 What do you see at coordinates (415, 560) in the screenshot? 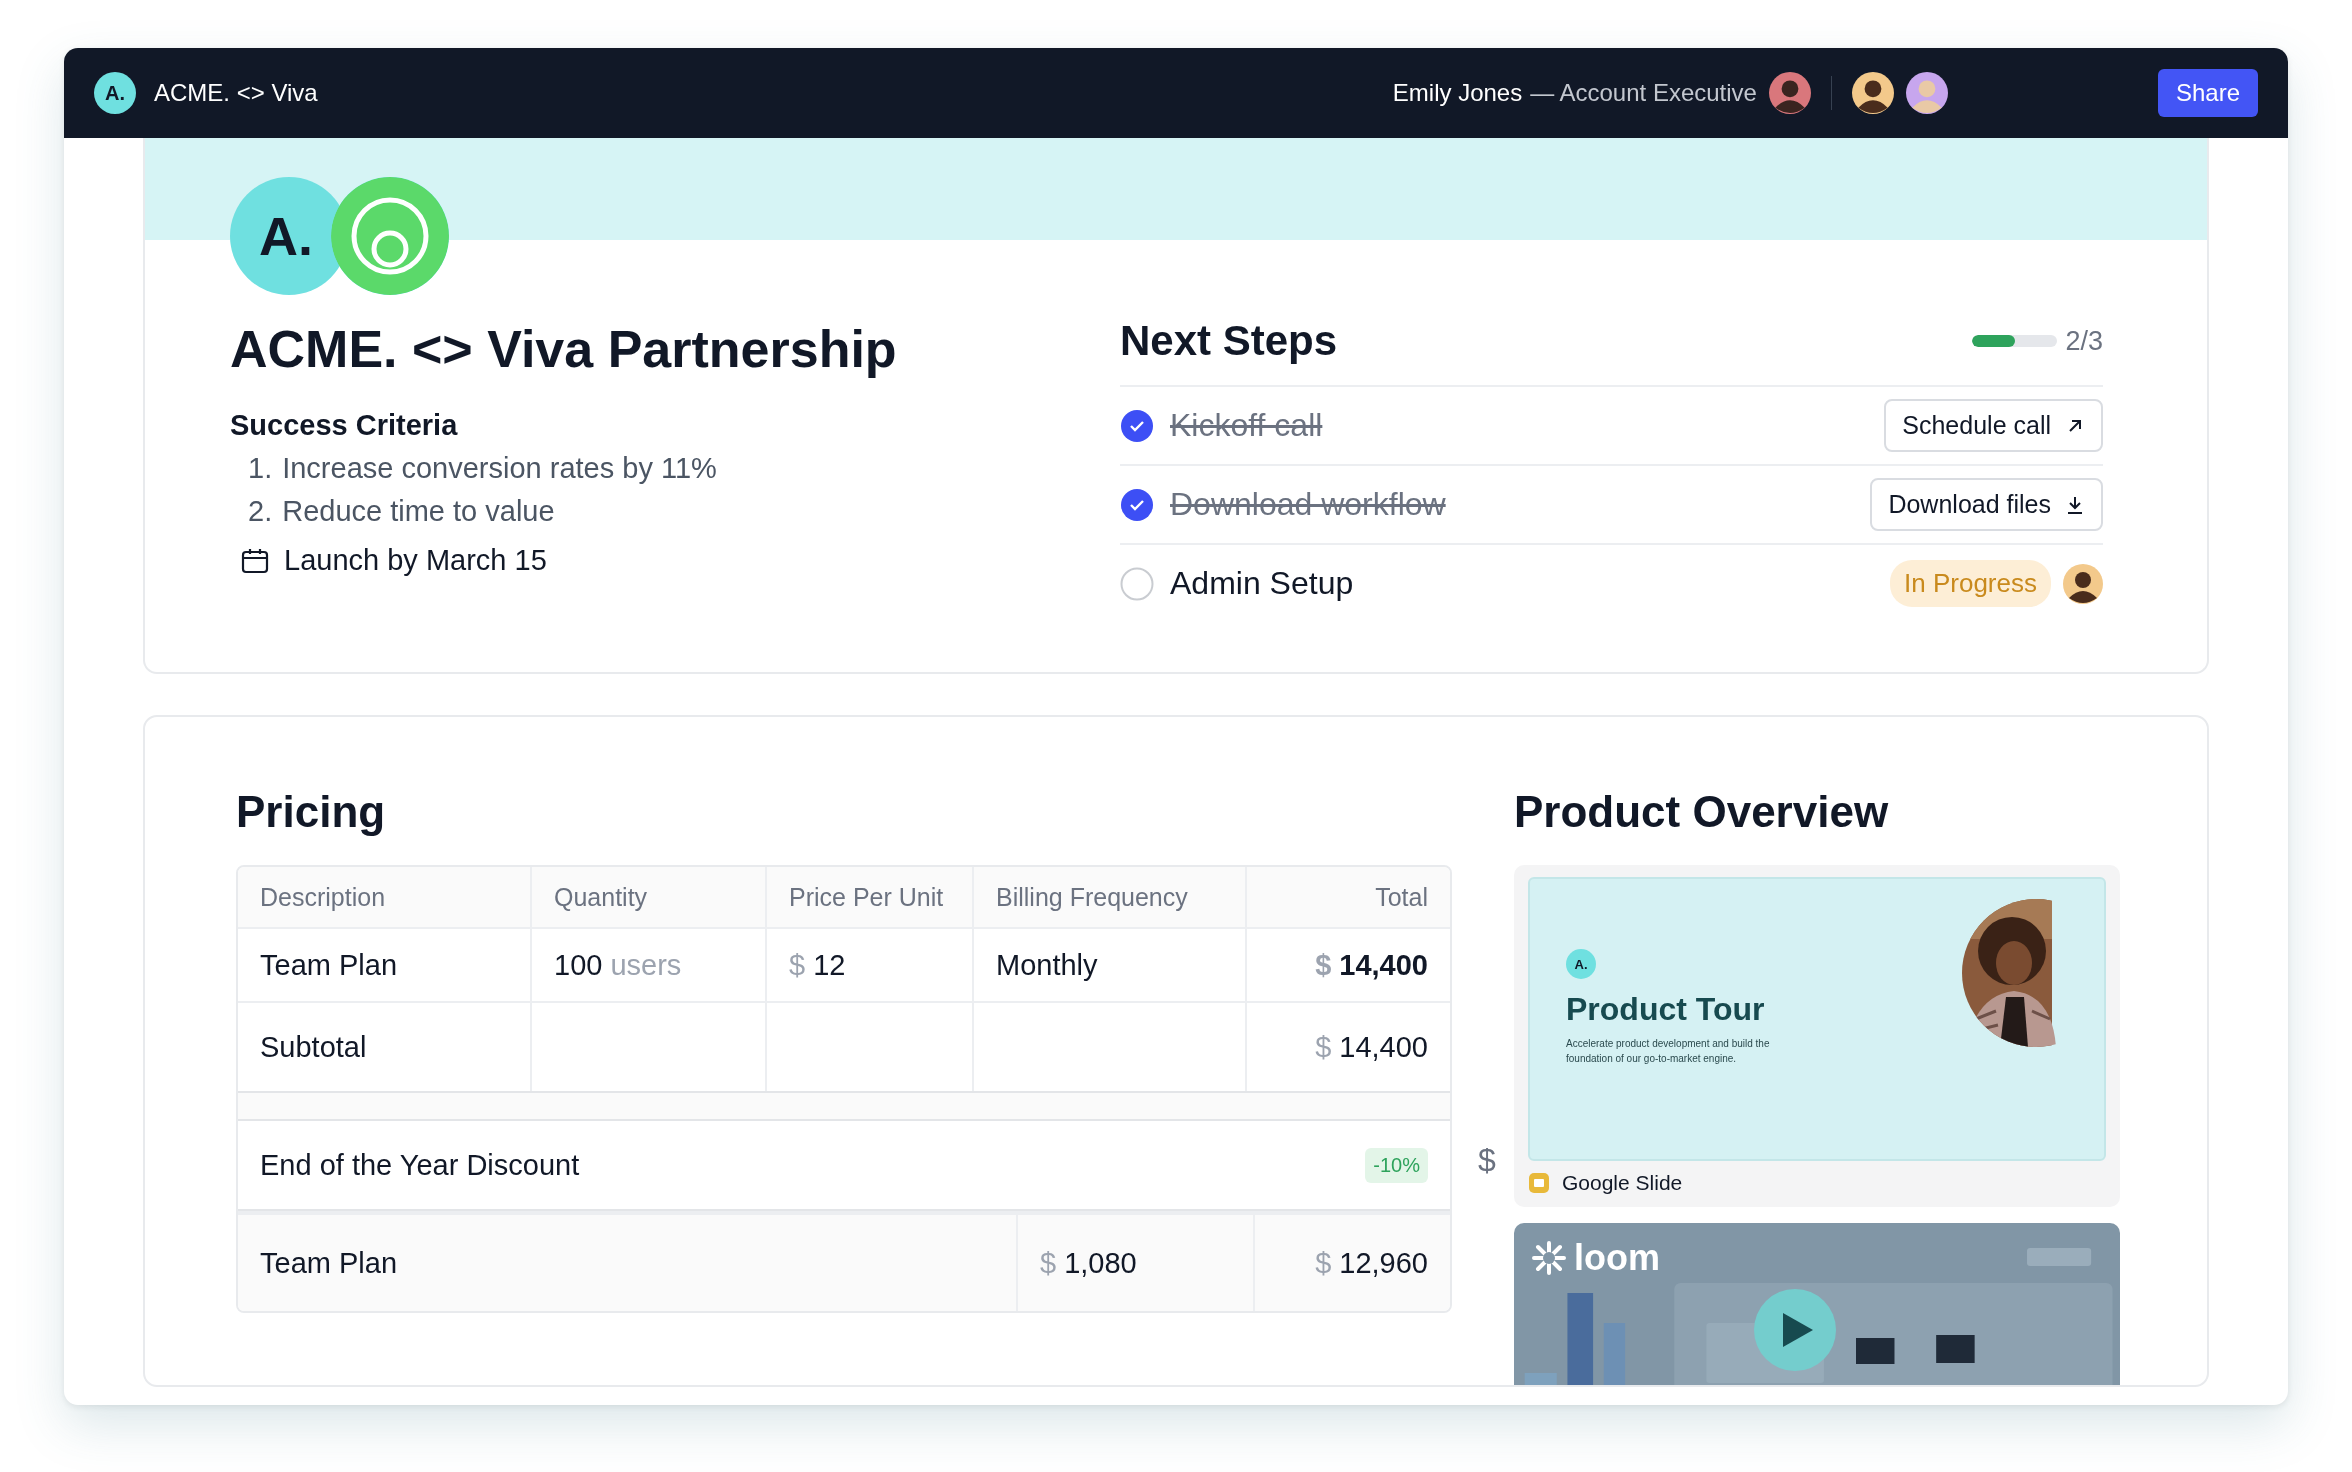
I see `launch-date: Launch by March 15` at bounding box center [415, 560].